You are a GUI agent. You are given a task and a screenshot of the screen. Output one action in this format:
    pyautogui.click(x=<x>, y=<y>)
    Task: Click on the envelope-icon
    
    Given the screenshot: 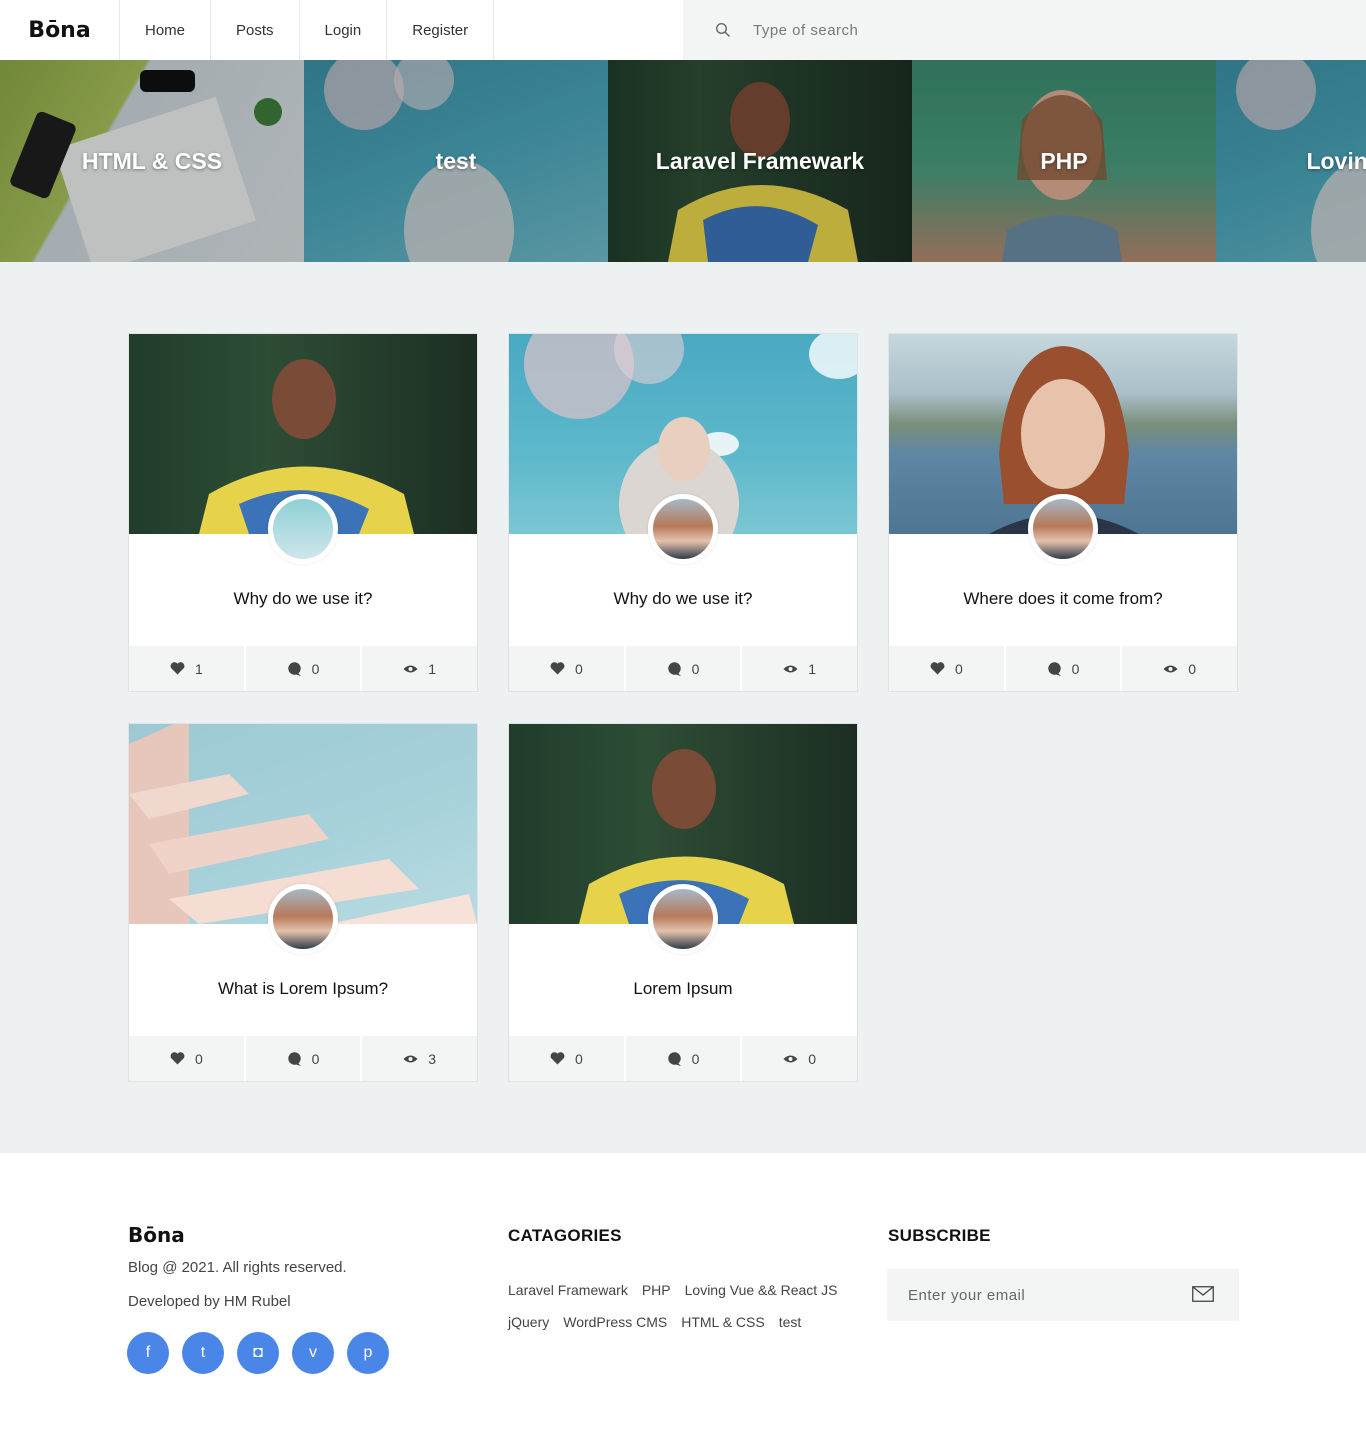 What is the action you would take?
    pyautogui.click(x=1203, y=1294)
    